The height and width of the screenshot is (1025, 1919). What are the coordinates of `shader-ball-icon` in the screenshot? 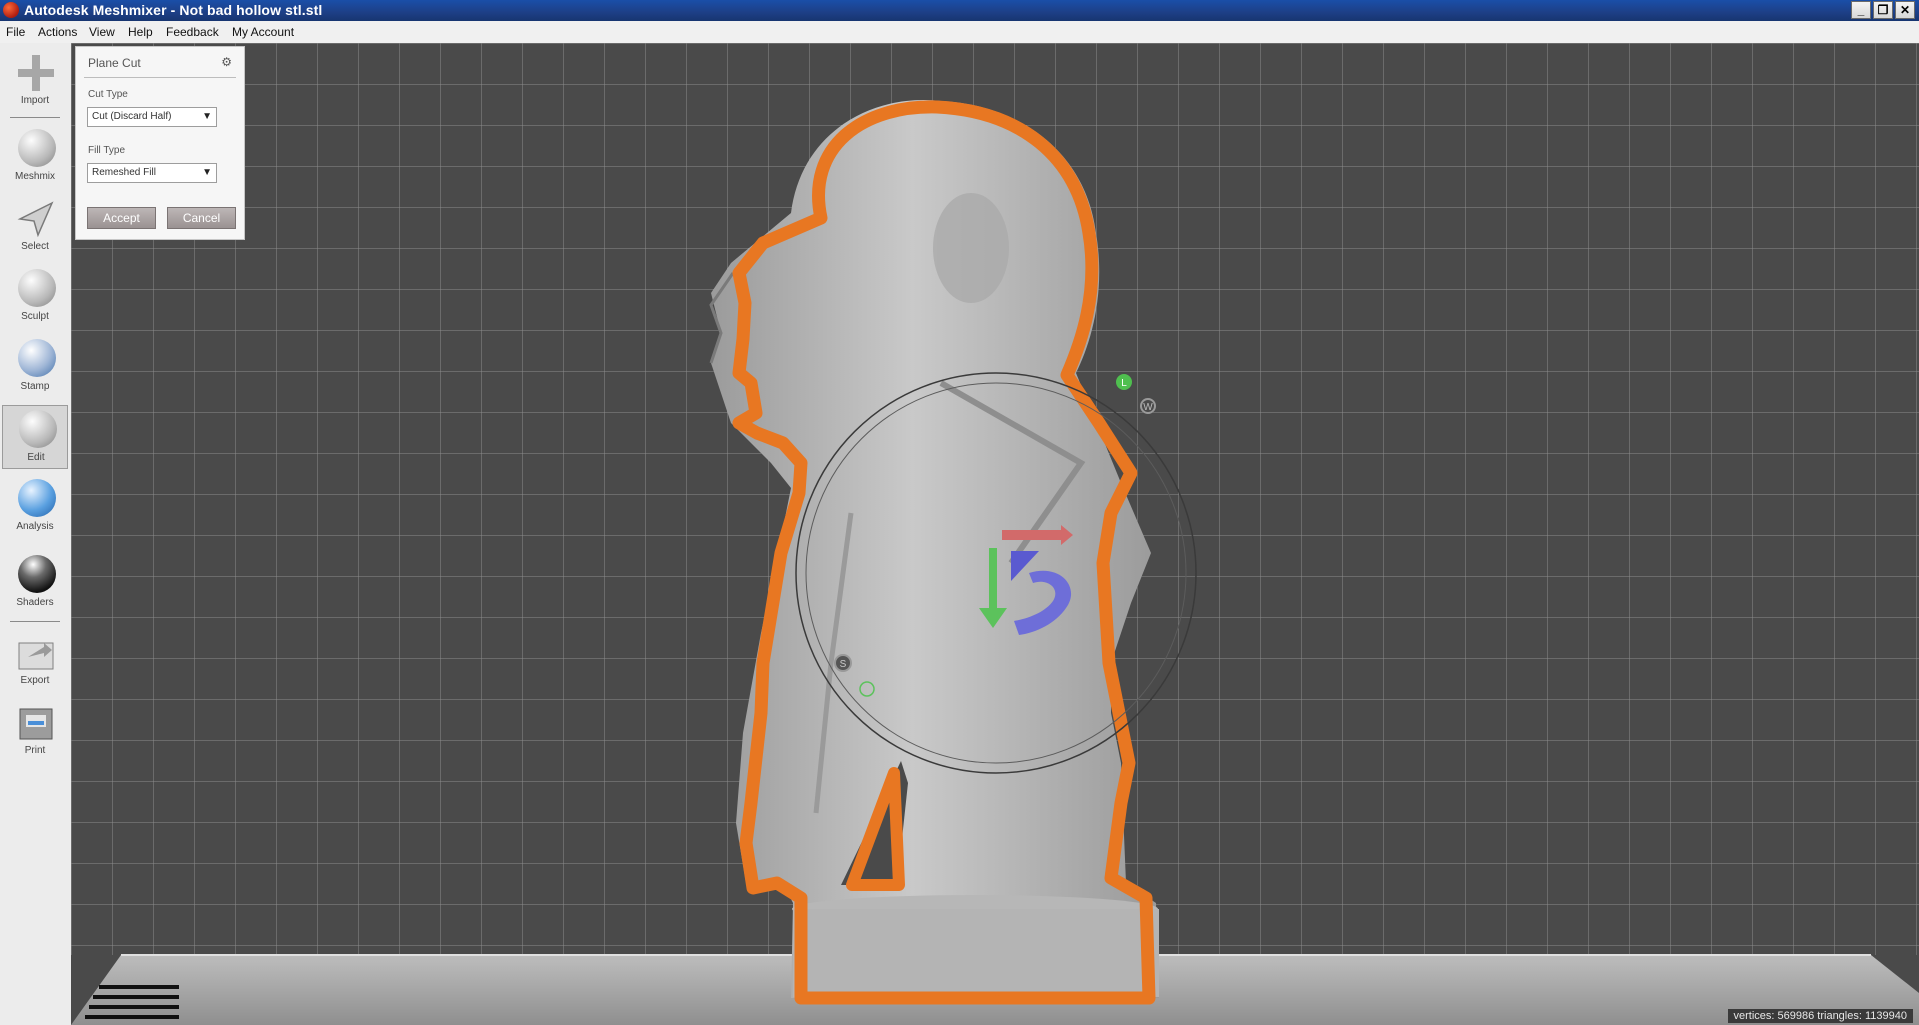 It's located at (37, 574).